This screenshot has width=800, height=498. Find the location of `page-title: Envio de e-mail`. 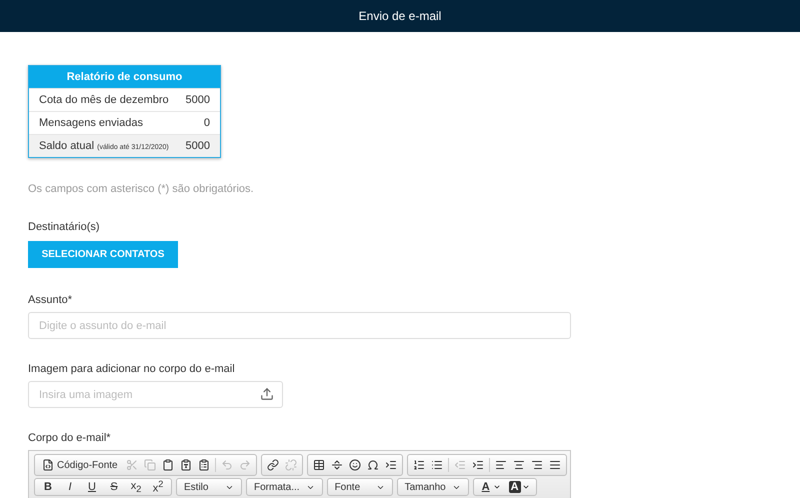

page-title: Envio de e-mail is located at coordinates (400, 16).